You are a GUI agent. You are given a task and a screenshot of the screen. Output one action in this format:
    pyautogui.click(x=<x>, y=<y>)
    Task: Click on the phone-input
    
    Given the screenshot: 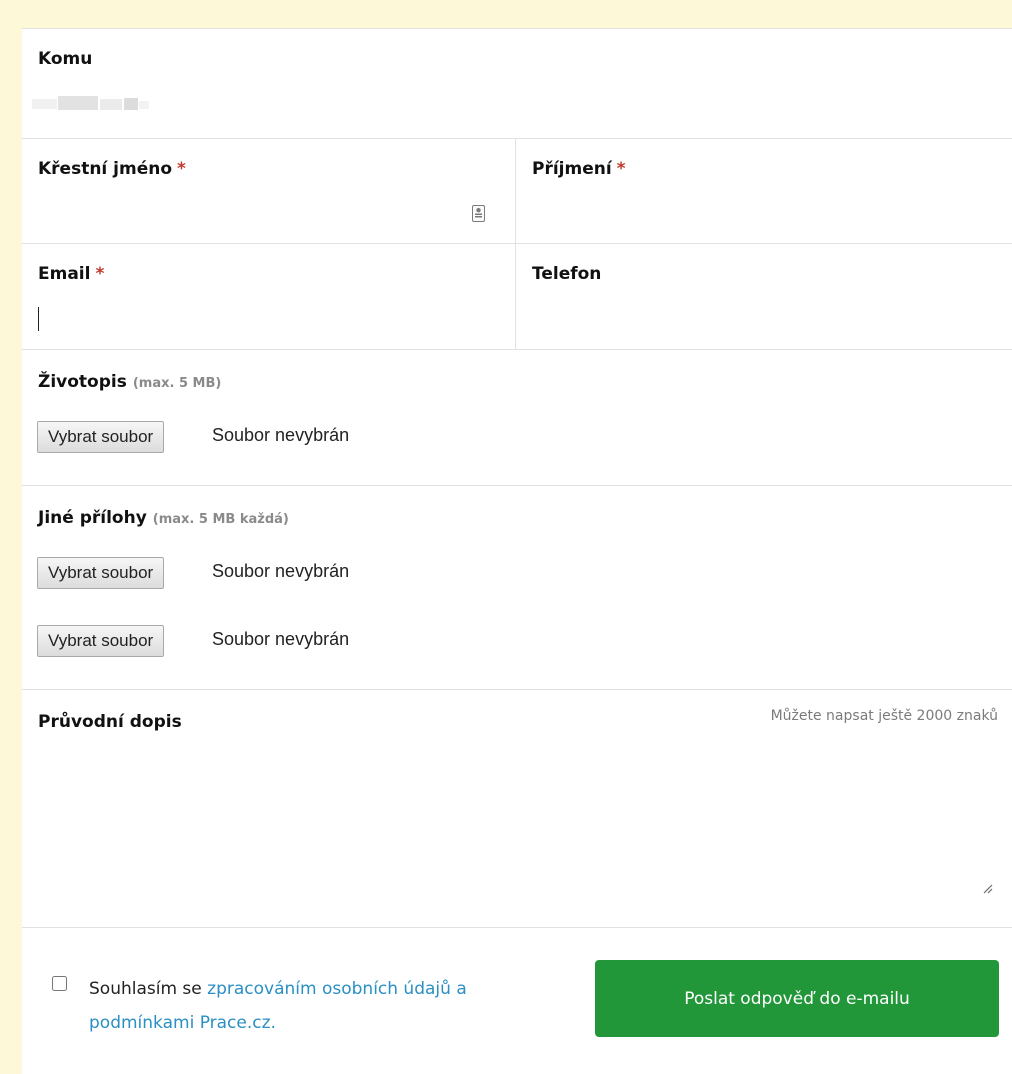 What is the action you would take?
    pyautogui.click(x=762, y=319)
    